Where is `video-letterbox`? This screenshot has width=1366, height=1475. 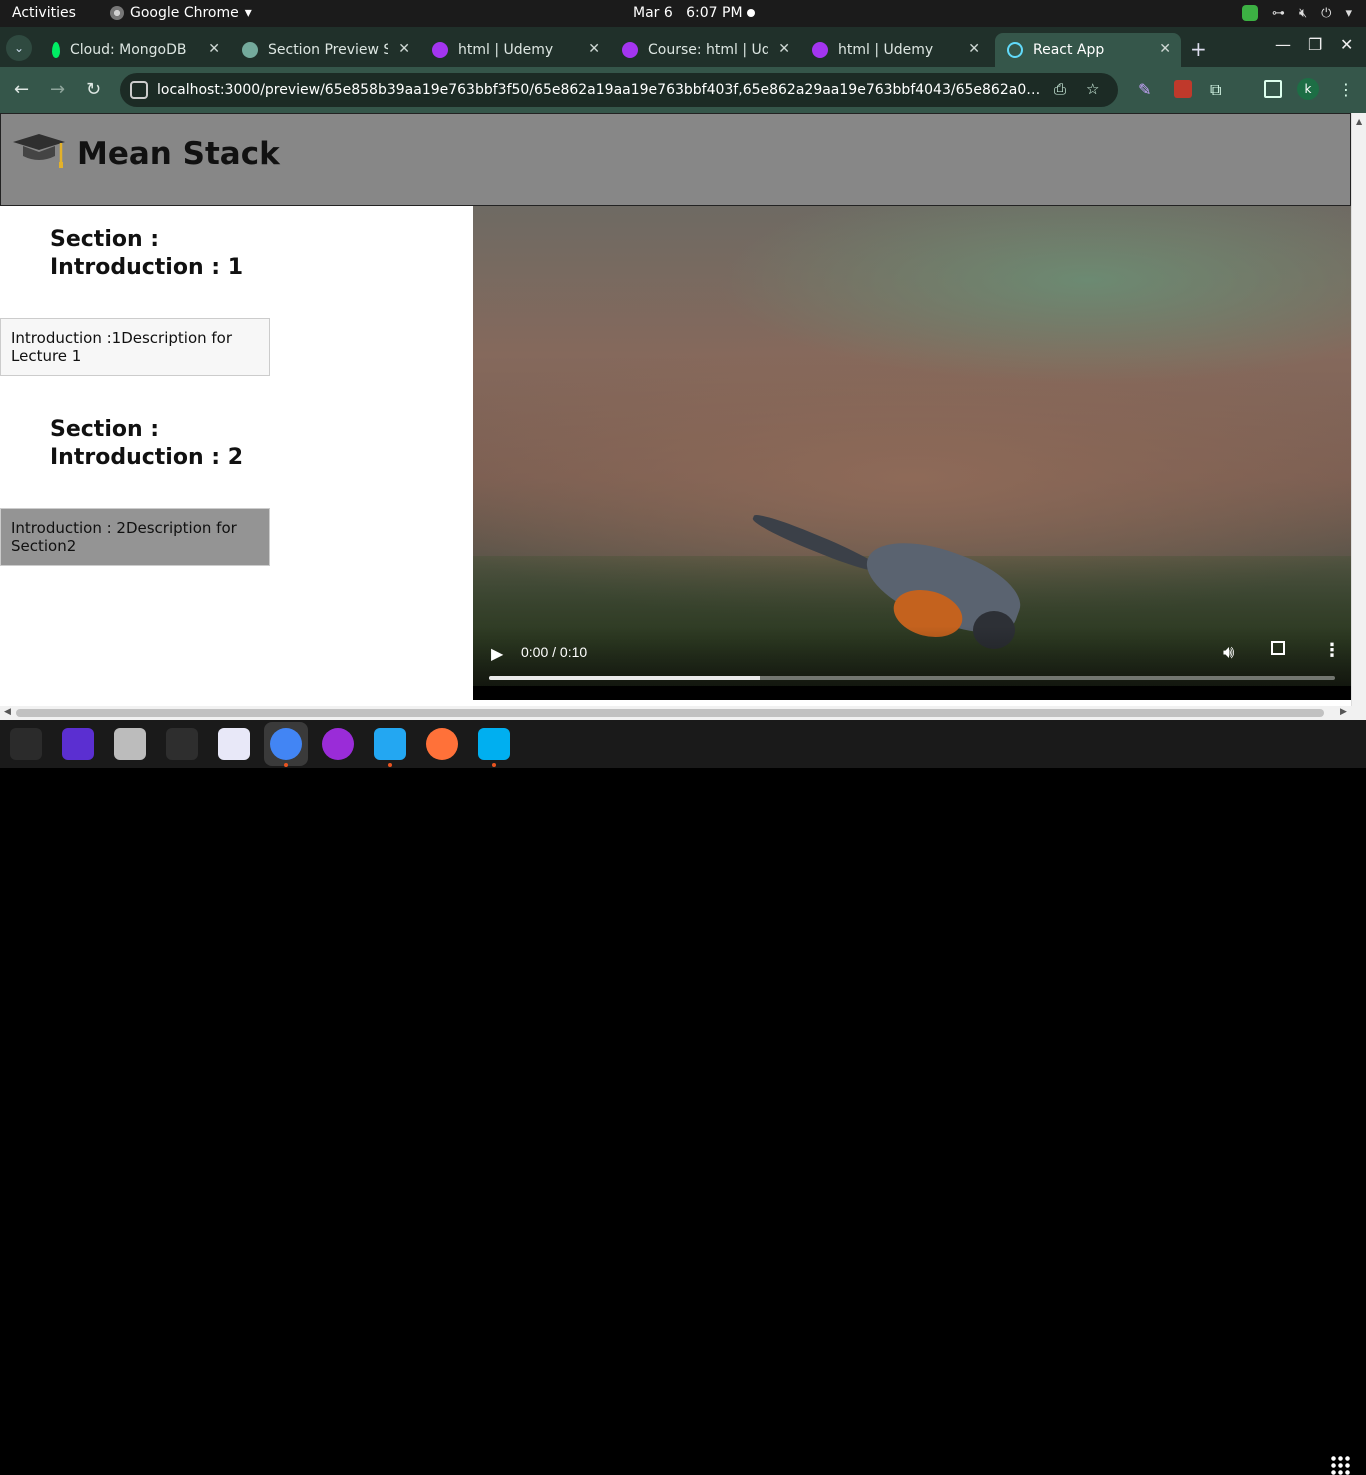
video-letterbox is located at coordinates (912, 693).